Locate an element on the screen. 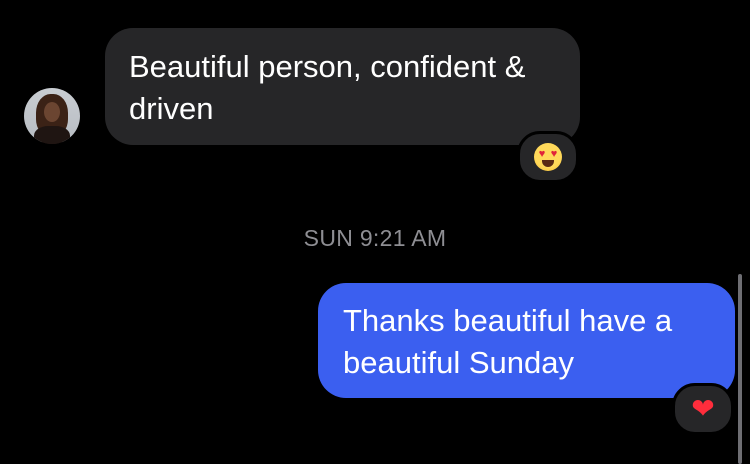 The image size is (750, 464). avatar-face is located at coordinates (52, 112).